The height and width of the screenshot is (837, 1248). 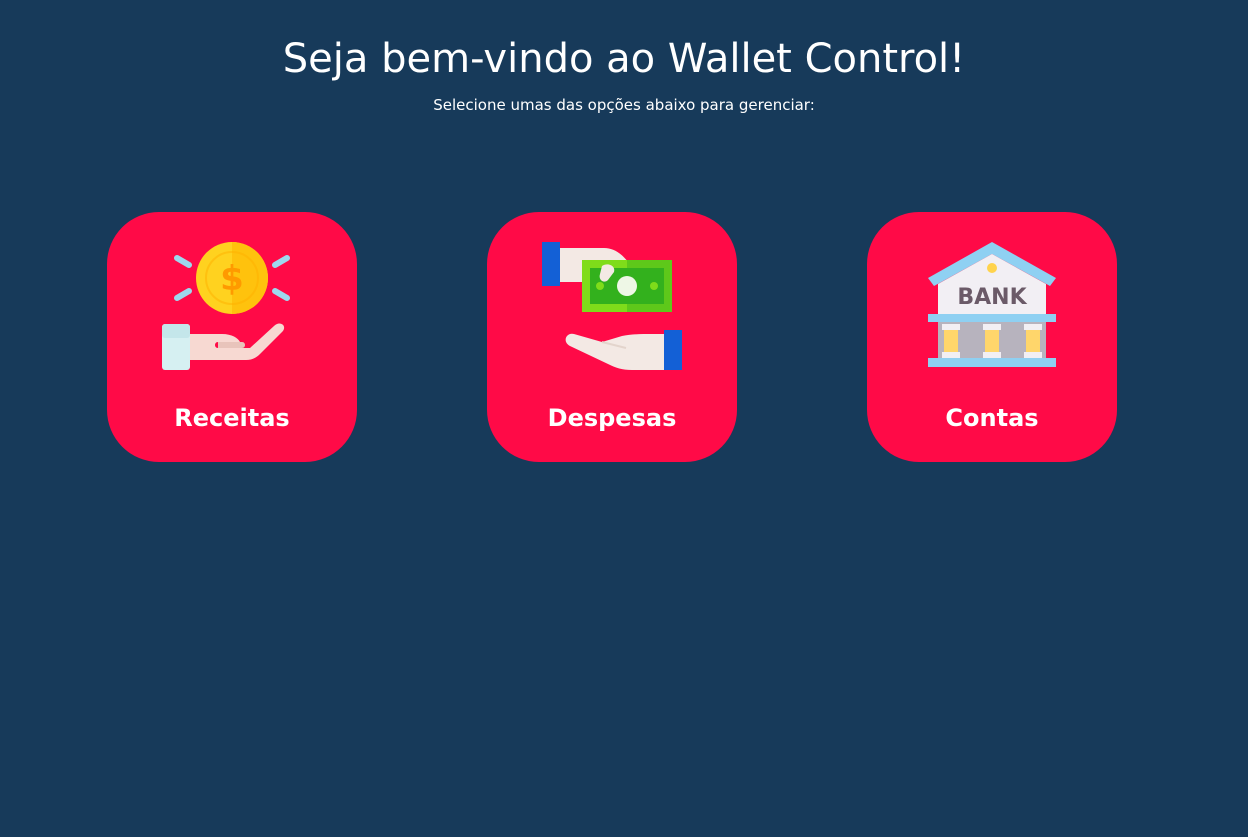 I want to click on bank-icon: BANK, so click(x=992, y=304).